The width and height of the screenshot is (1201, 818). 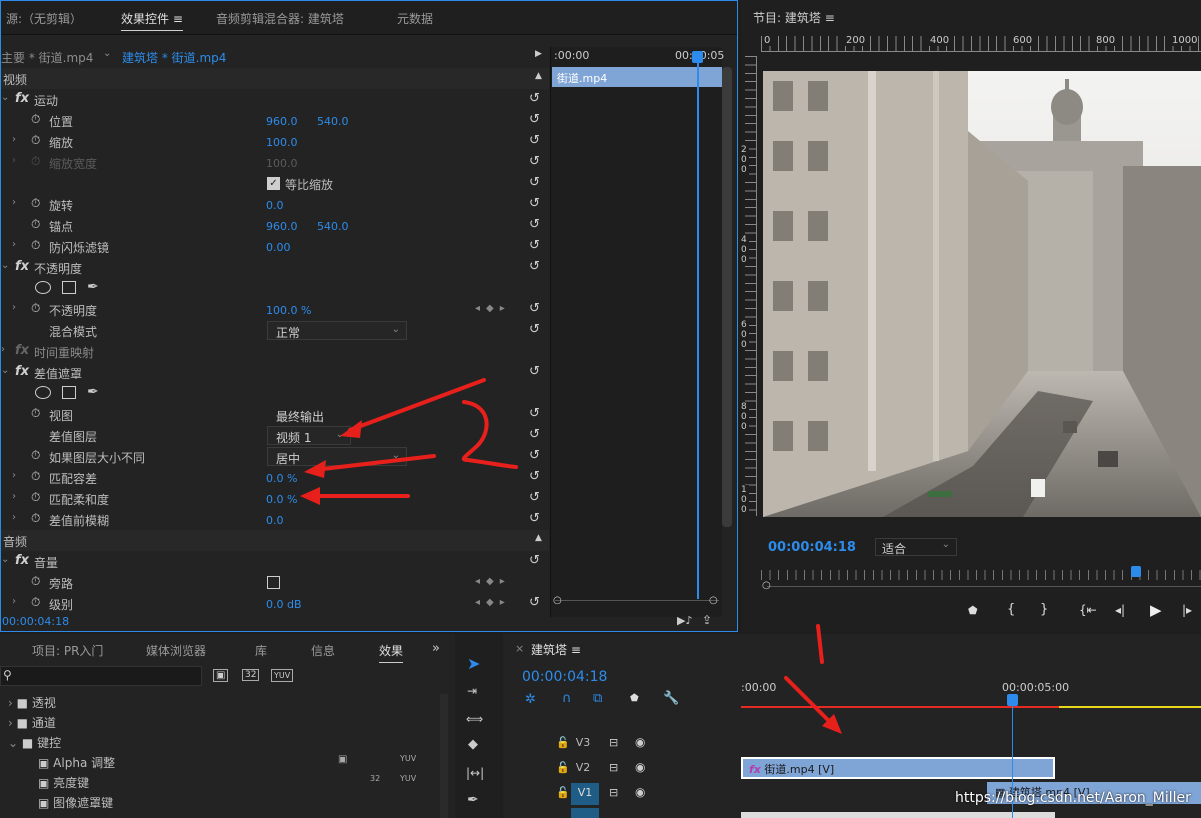 I want to click on tab-effect-controls: 效果控件 ≡, so click(x=152, y=20).